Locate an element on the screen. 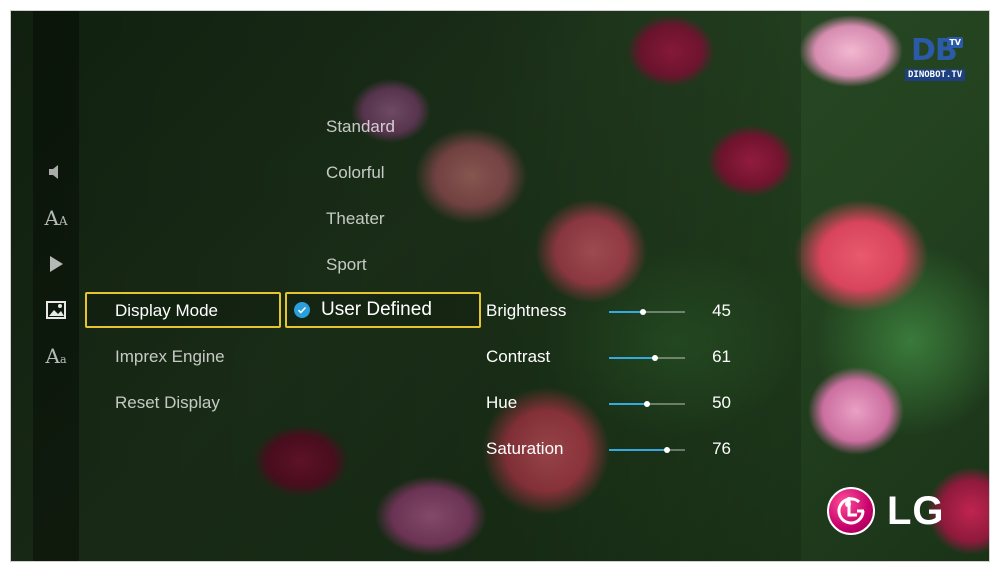  picture-icon is located at coordinates (56, 310).